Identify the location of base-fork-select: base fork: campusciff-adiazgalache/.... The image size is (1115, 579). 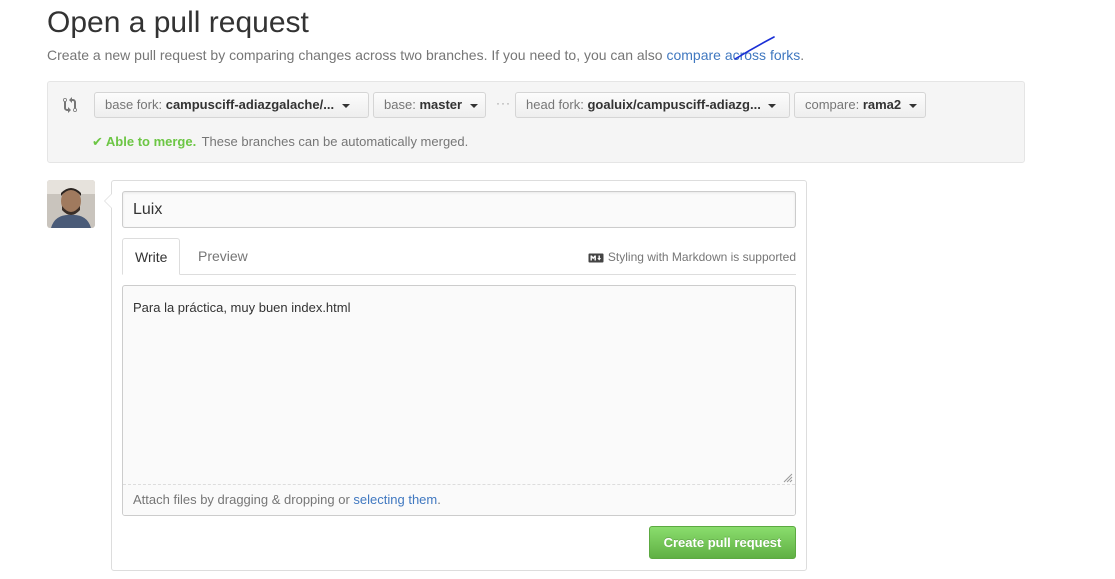
(231, 105).